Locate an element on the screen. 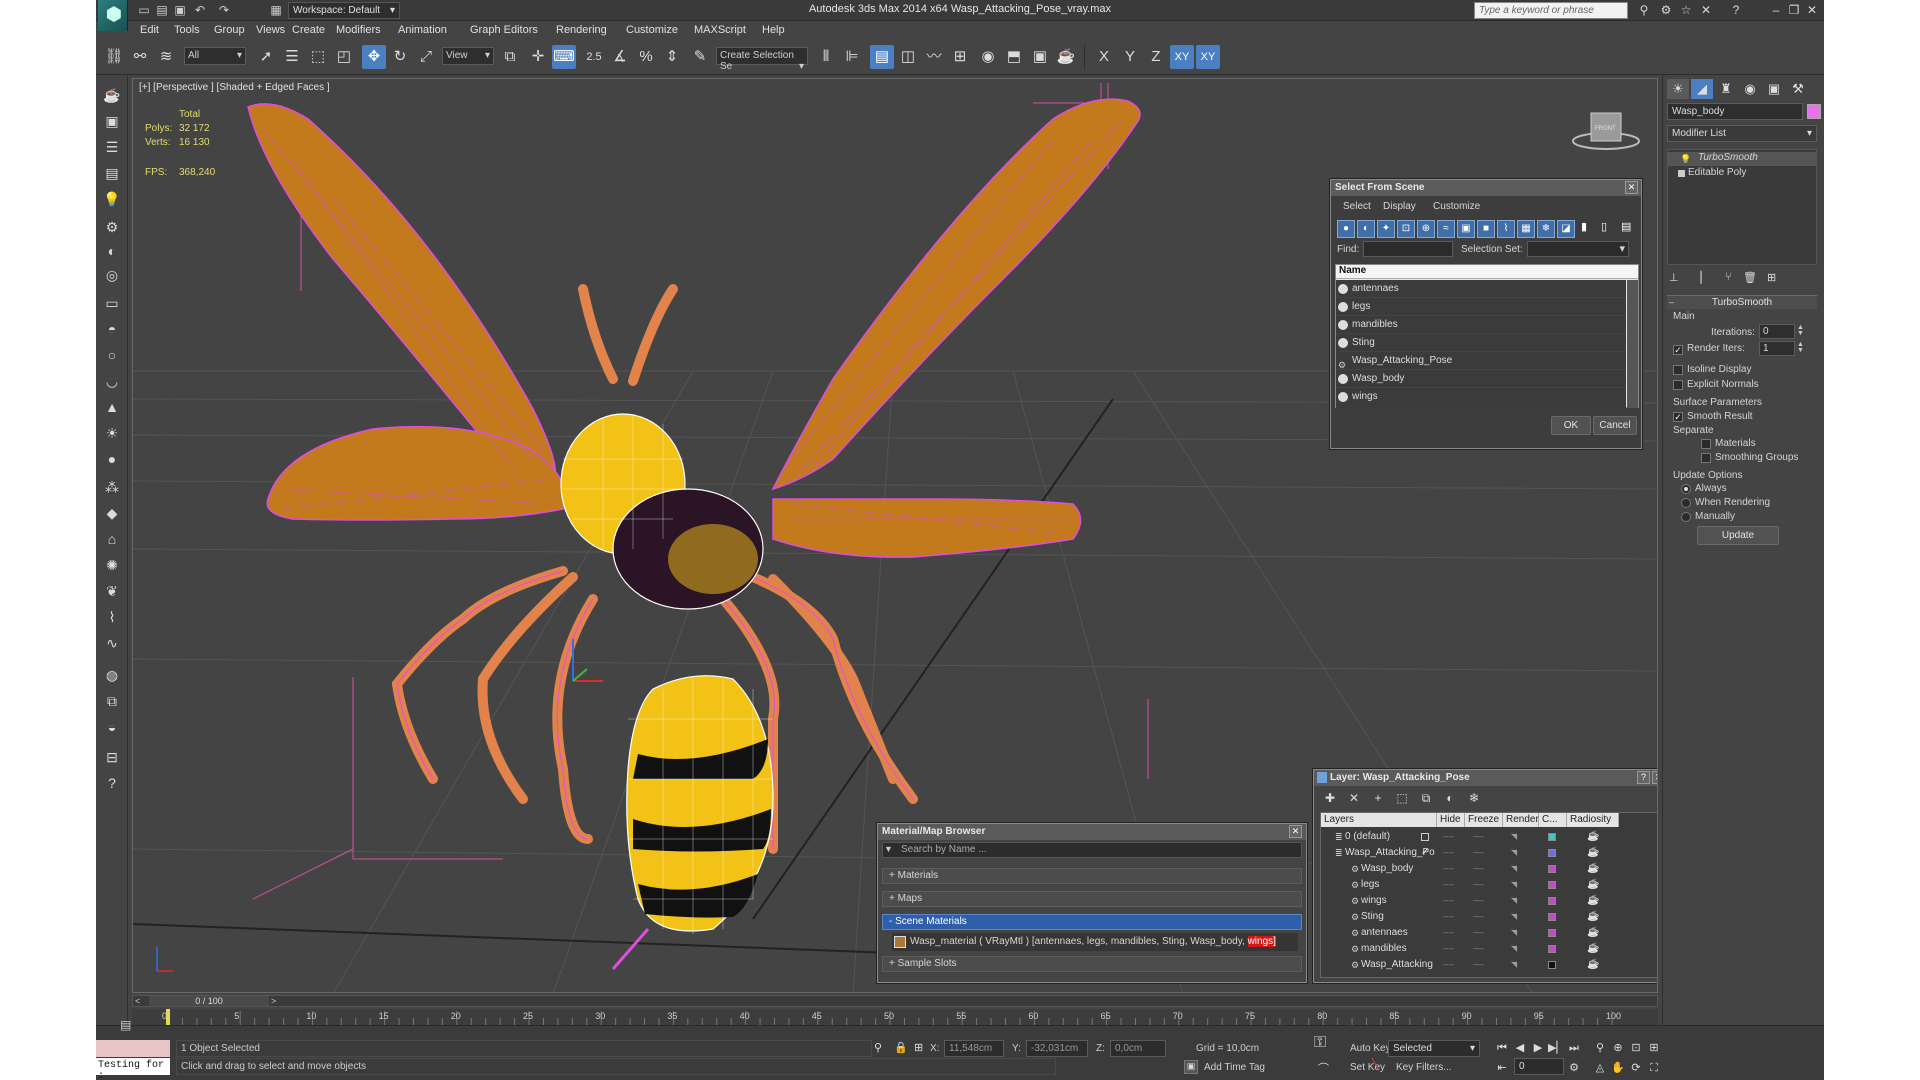 This screenshot has width=1920, height=1080. plant-icon: ❦ is located at coordinates (112, 591).